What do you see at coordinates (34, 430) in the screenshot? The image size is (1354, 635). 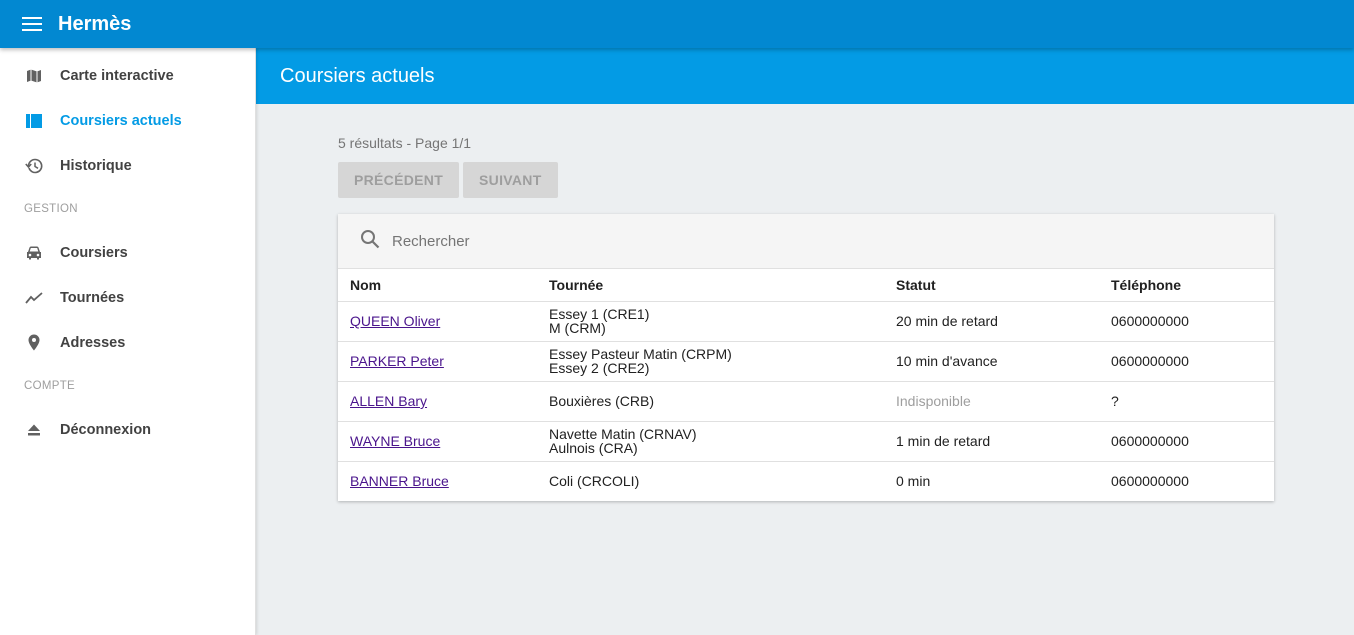 I see `eject-icon` at bounding box center [34, 430].